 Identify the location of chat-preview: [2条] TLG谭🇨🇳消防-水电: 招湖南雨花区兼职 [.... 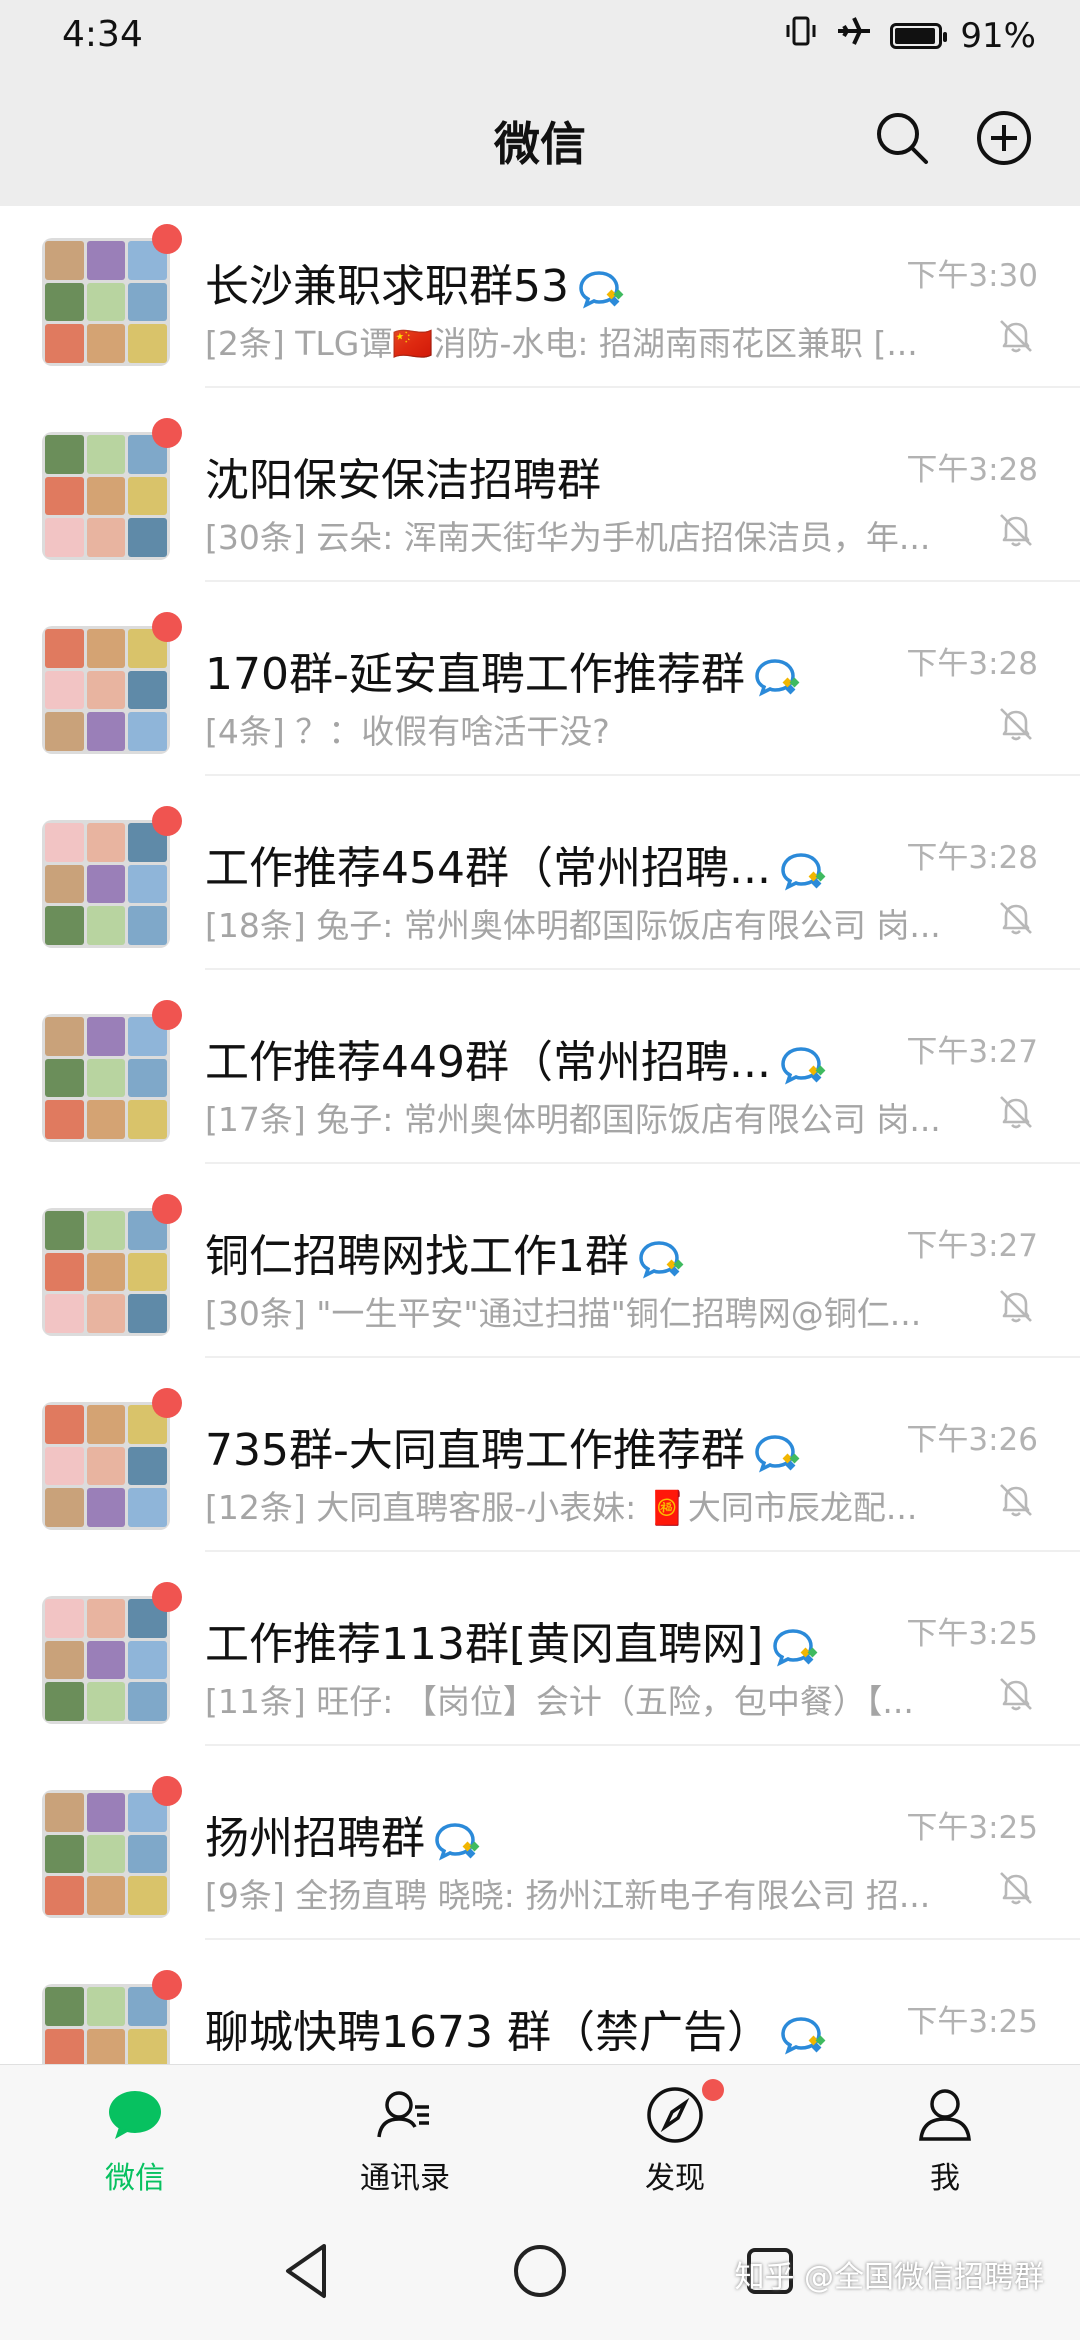
(561, 343).